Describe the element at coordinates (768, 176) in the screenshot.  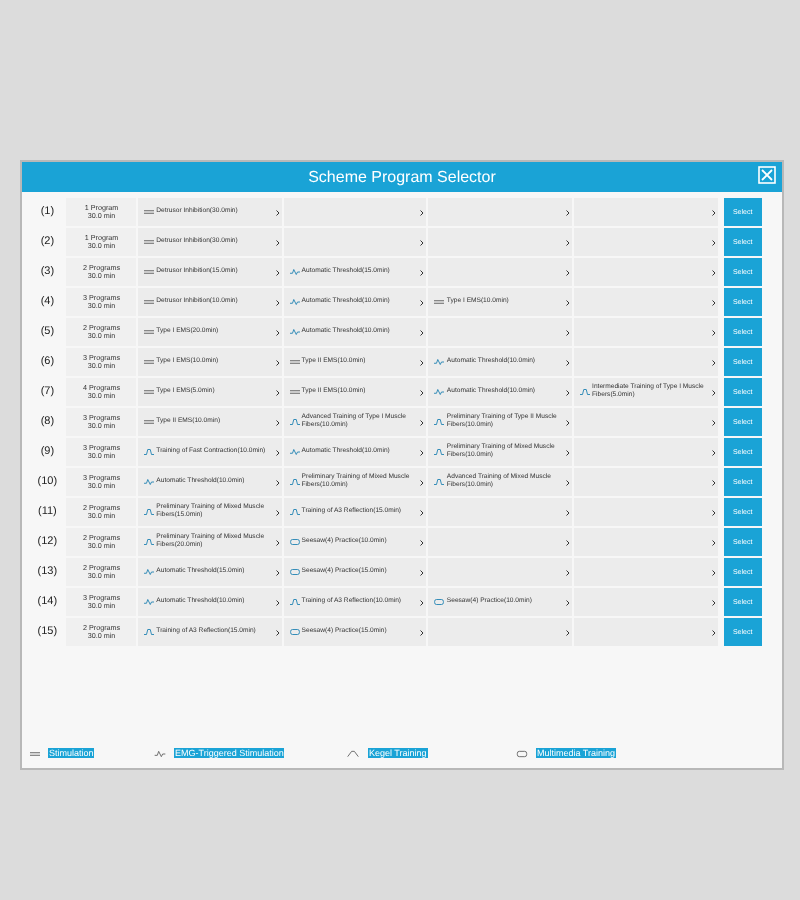
I see `close-button` at that location.